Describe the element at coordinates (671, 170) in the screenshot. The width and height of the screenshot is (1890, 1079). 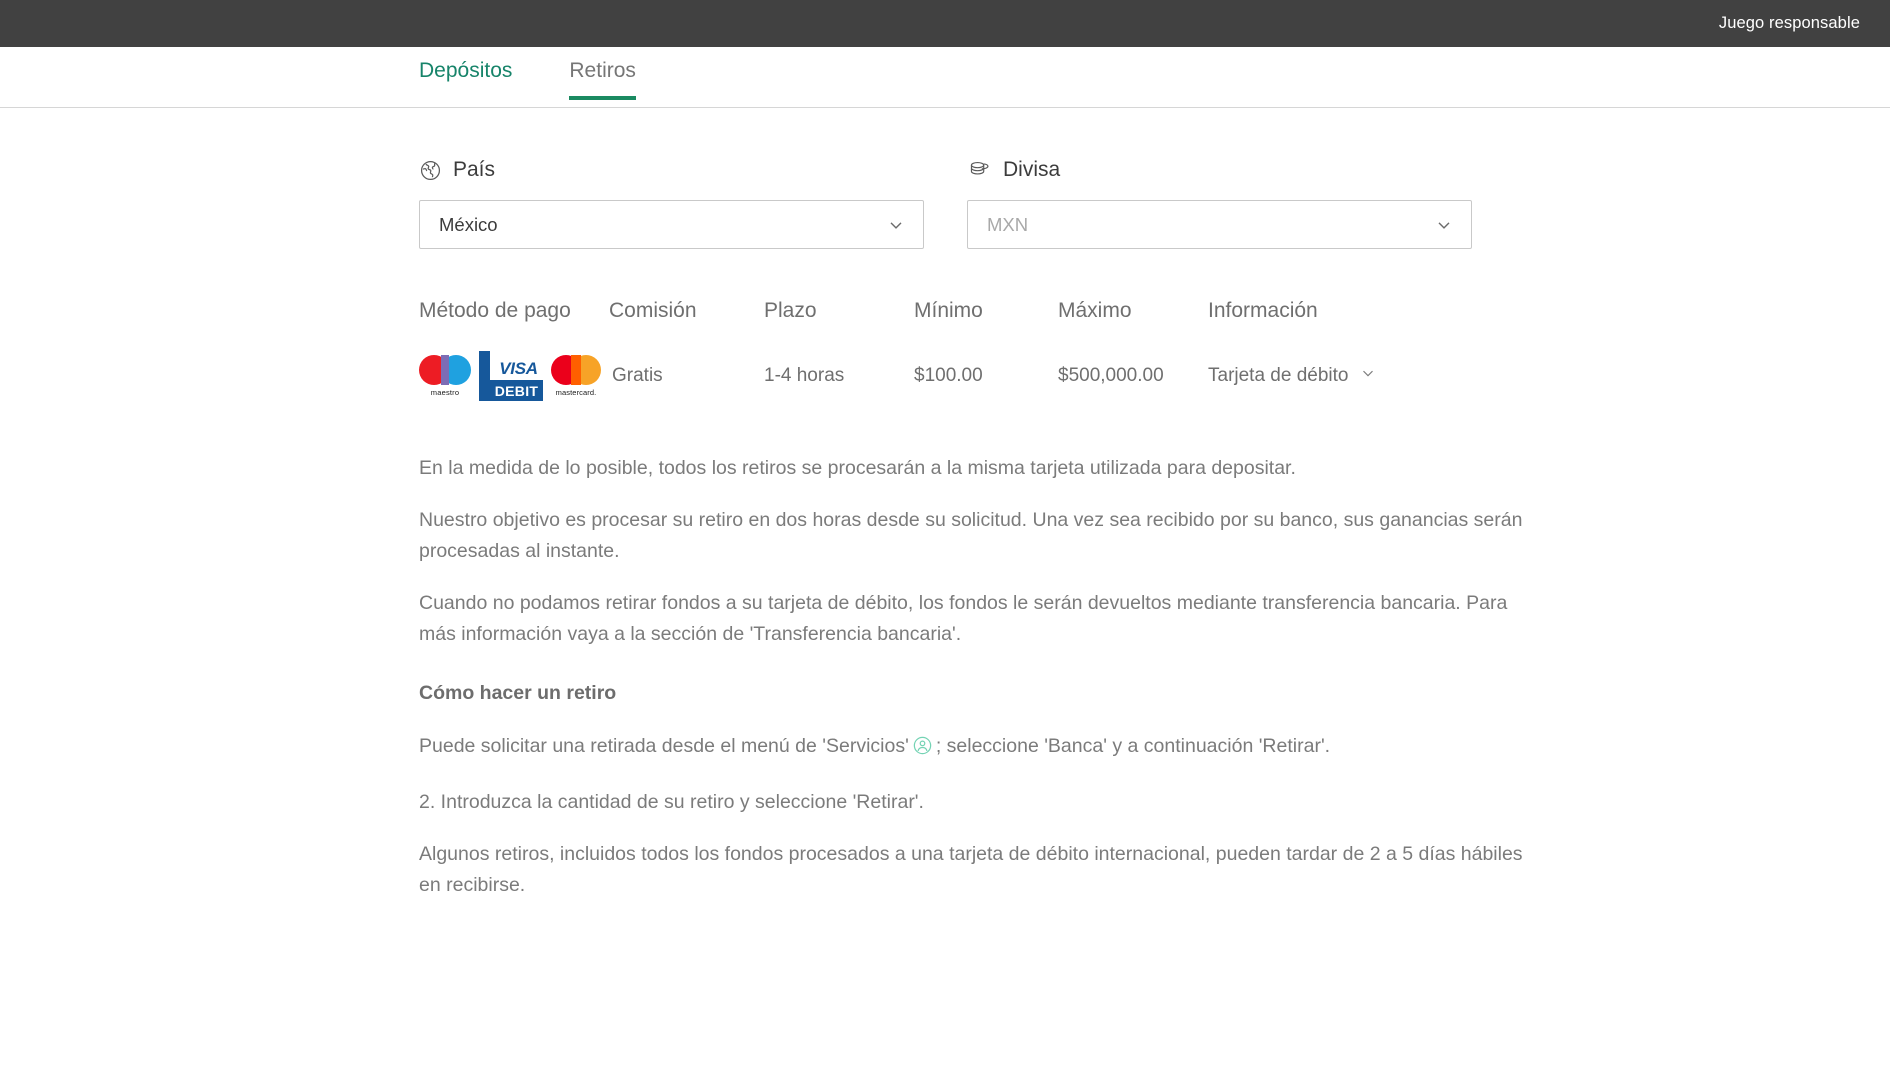
I see `country-label-row: País` at that location.